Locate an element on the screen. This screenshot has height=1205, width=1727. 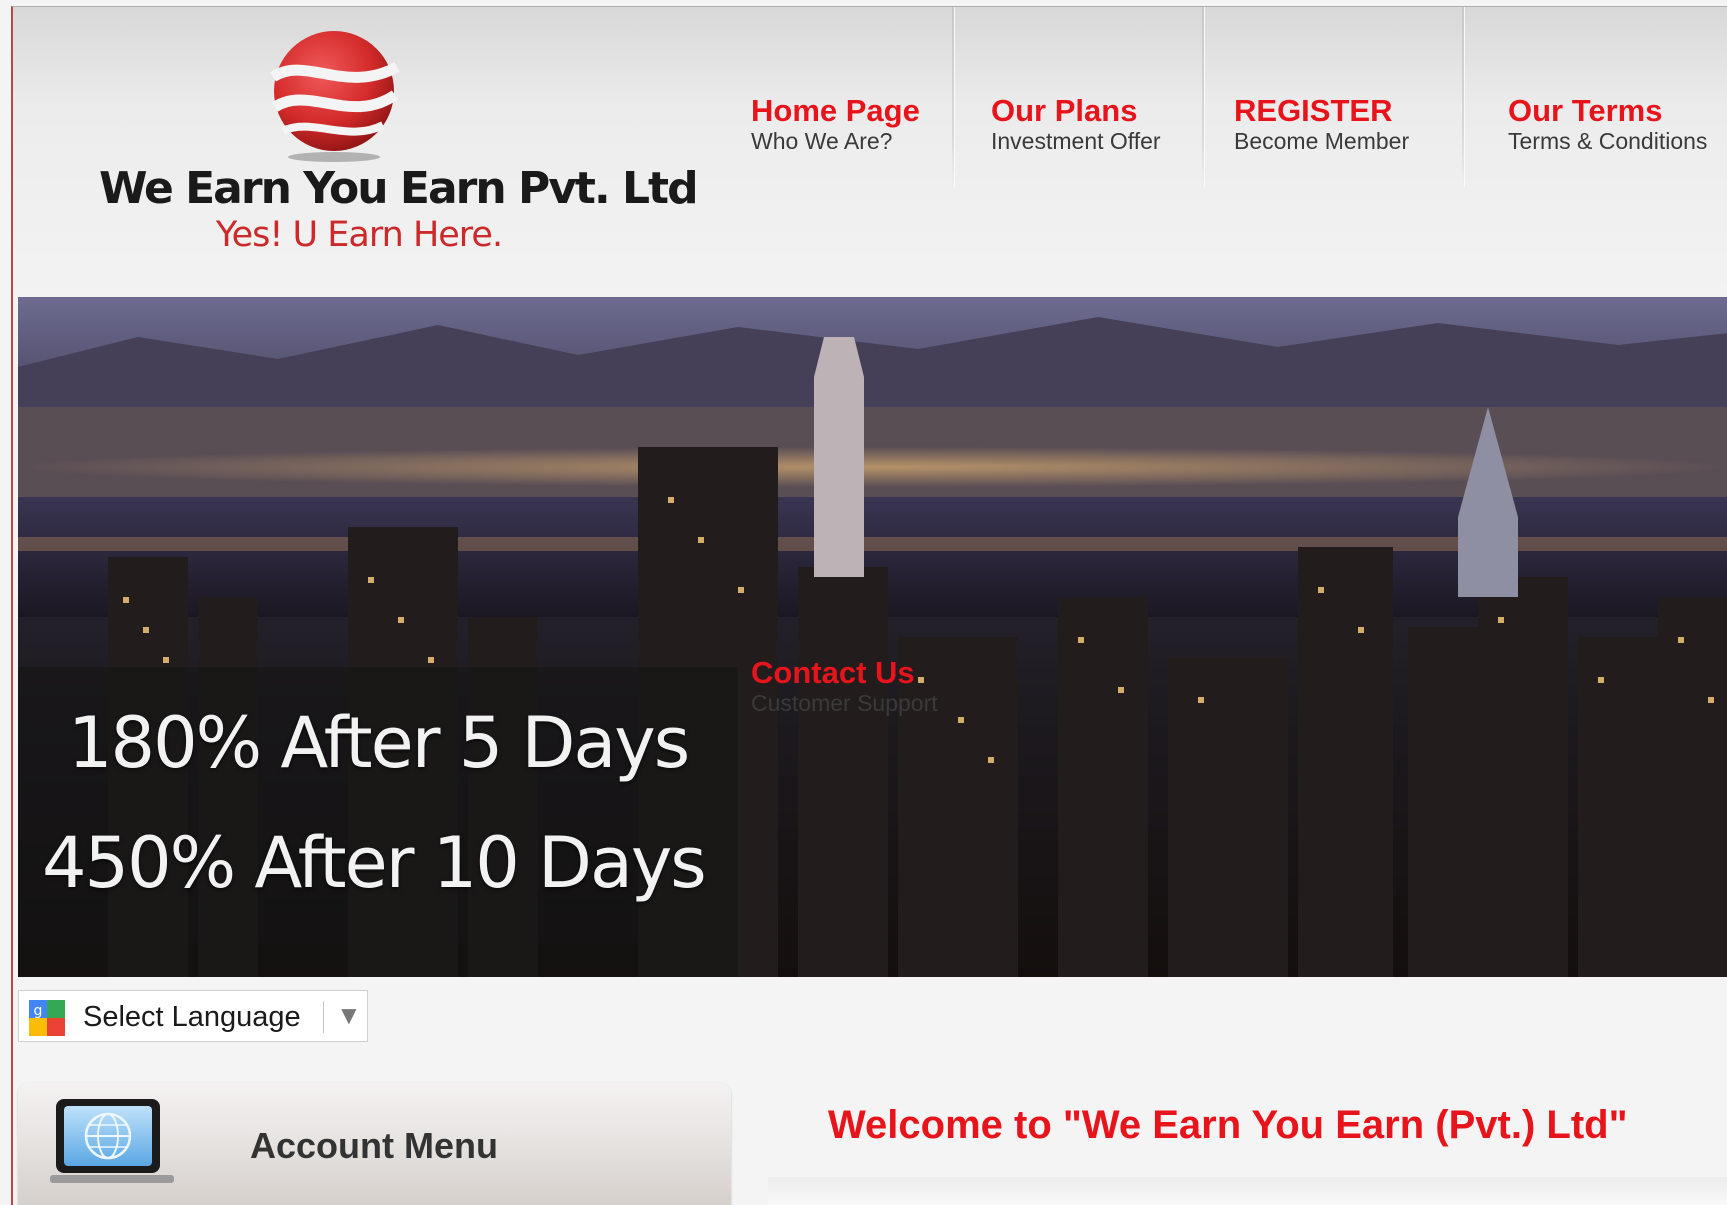
dropdown-arrow-icon: ▼ is located at coordinates (349, 1015).